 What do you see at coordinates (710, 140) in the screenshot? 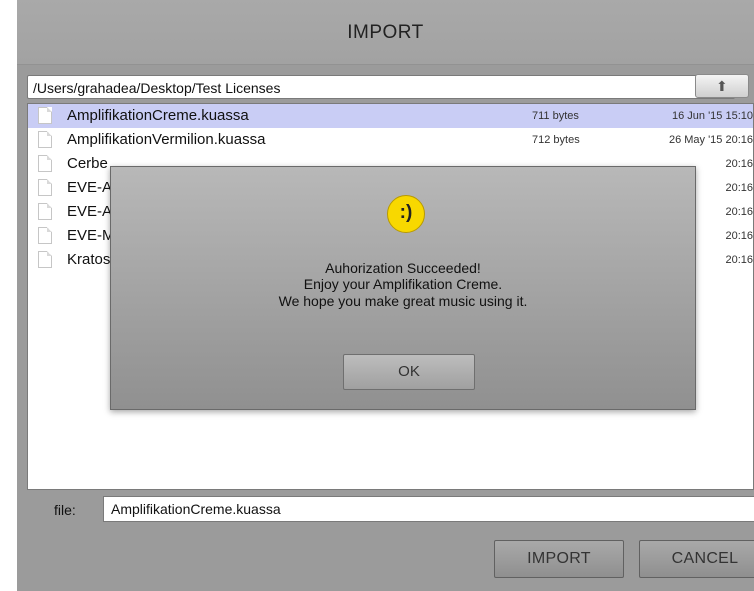
I see `file-date: 26 May '15 20:16` at bounding box center [710, 140].